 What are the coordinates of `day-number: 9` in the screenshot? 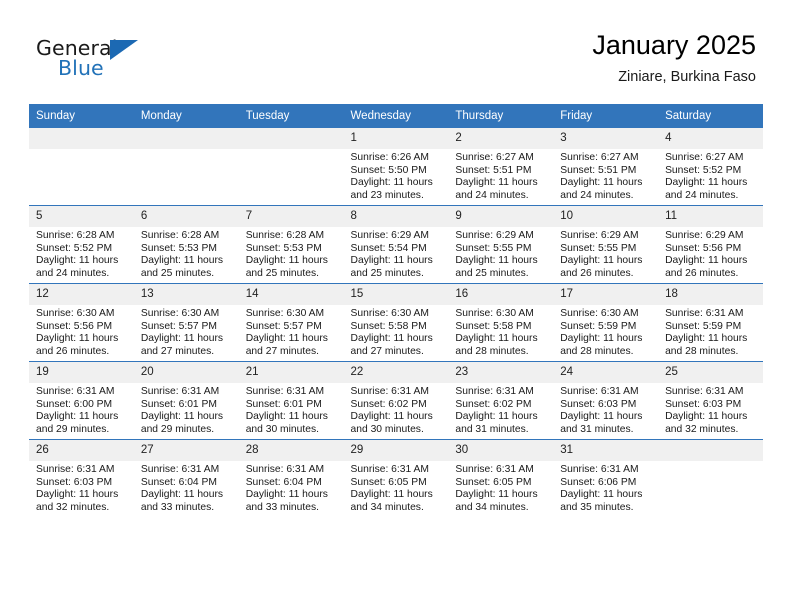 It's located at (501, 216).